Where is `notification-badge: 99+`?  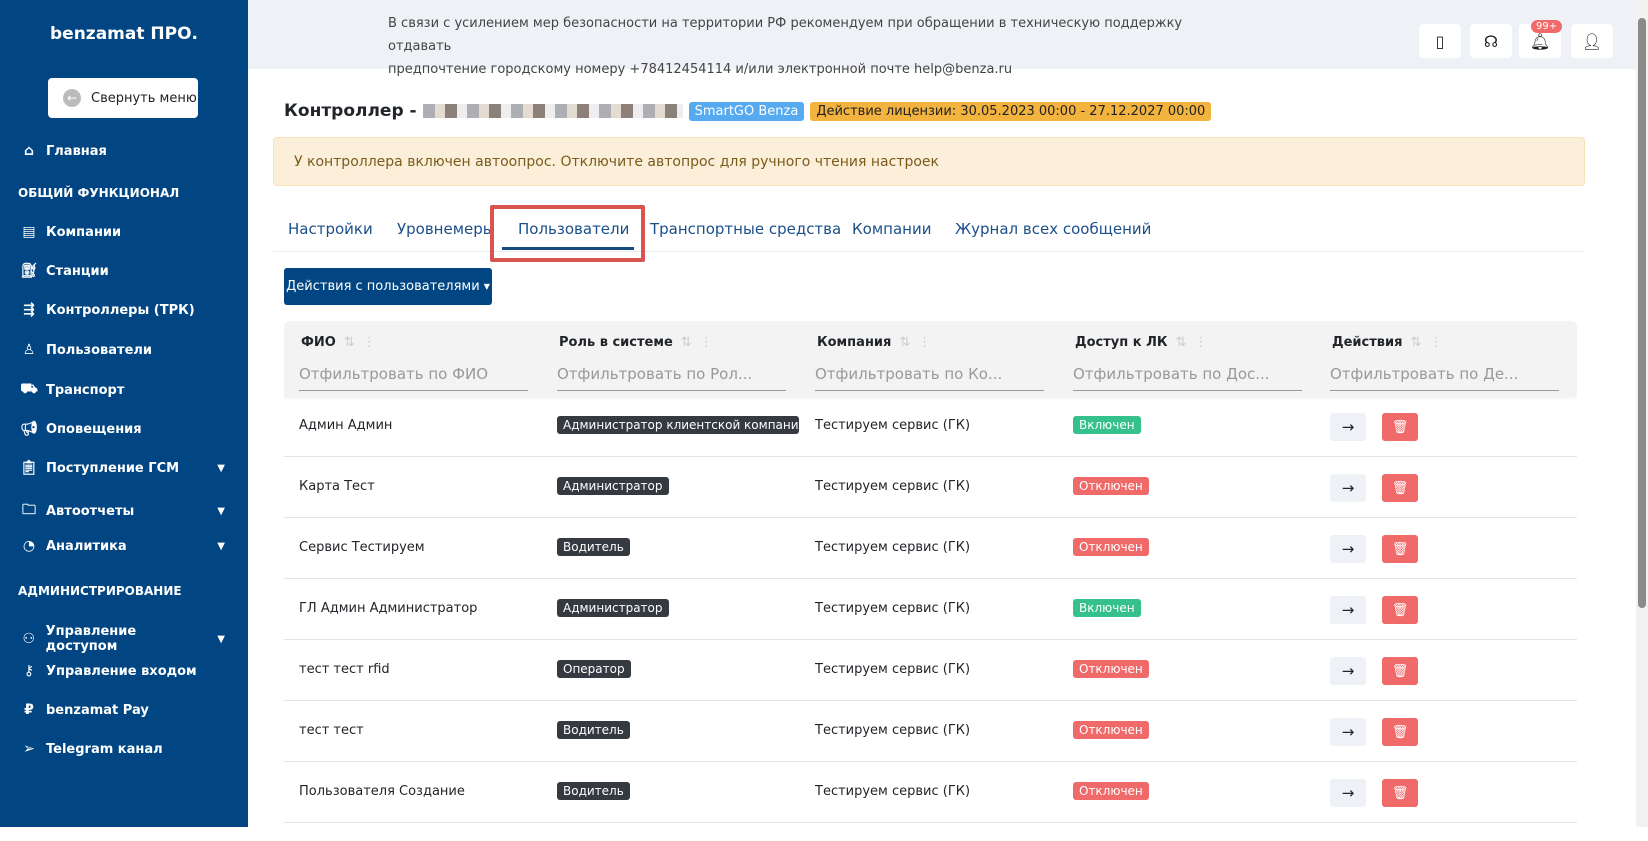
notification-badge: 99+ is located at coordinates (1547, 26).